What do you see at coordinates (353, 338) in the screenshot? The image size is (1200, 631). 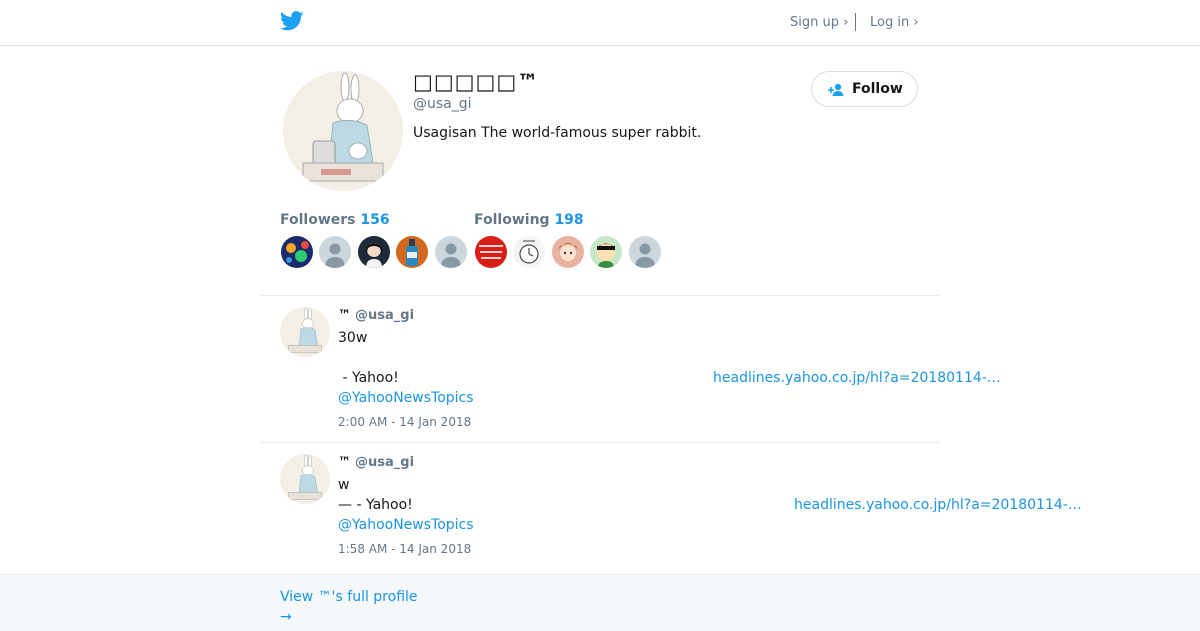 I see `tweet-text: 30w` at bounding box center [353, 338].